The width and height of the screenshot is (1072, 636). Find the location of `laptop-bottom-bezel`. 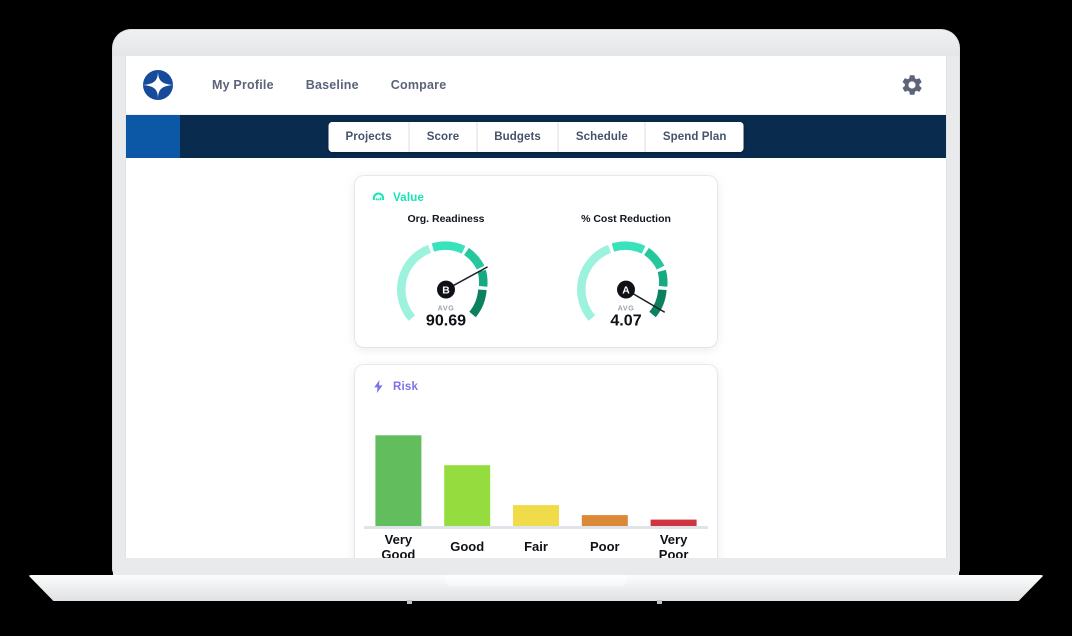

laptop-bottom-bezel is located at coordinates (536, 566).